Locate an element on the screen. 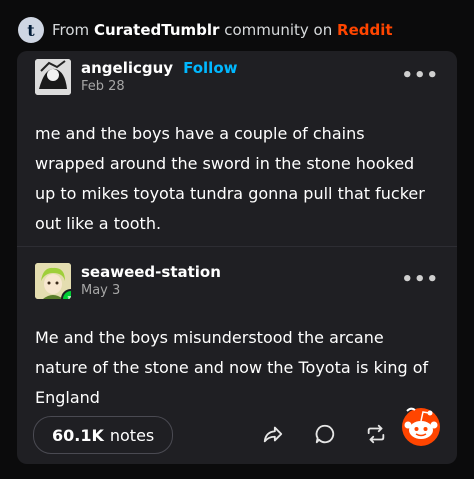 The width and height of the screenshot is (474, 479). post-header-1: angelicguy Follow Feb 28 is located at coordinates (136, 77).